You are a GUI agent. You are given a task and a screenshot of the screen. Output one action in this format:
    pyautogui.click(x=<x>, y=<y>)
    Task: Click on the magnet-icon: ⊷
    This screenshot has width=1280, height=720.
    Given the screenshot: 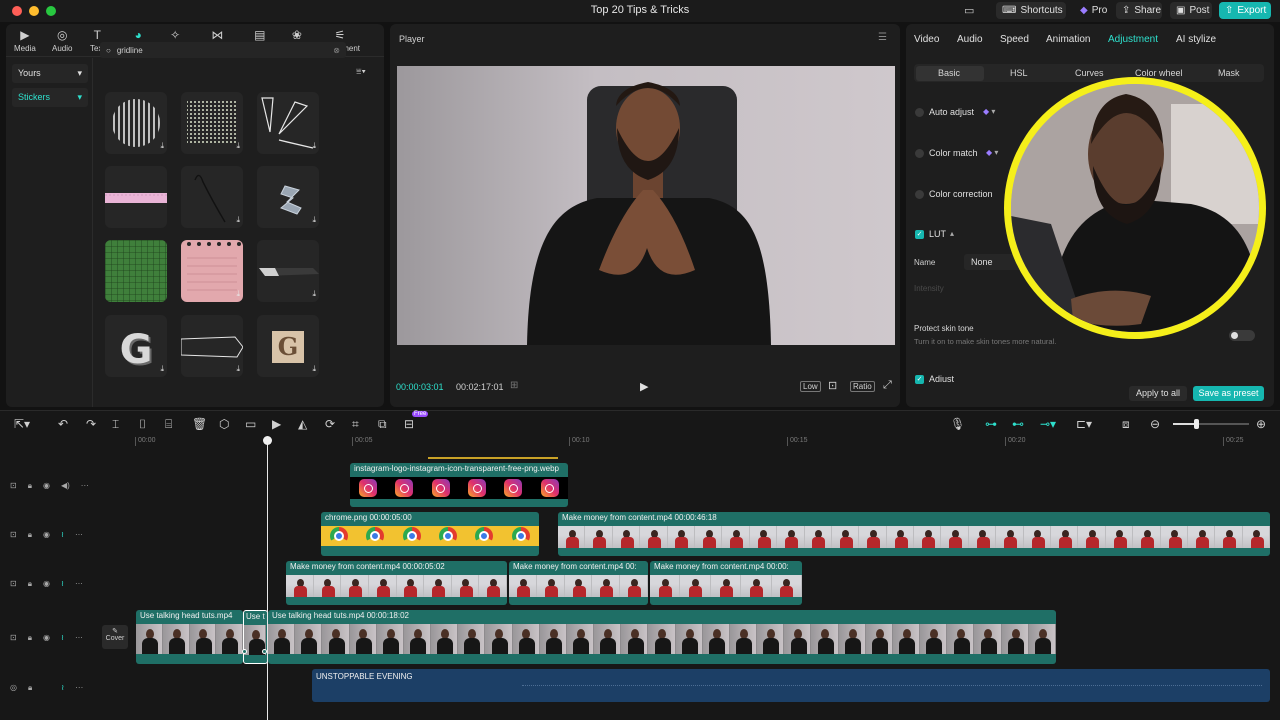 What is the action you would take?
    pyautogui.click(x=1018, y=424)
    